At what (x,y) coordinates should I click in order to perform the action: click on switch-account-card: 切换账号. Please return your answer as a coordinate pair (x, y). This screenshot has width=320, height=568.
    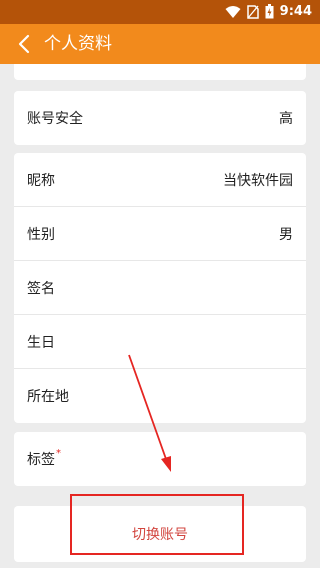
    Looking at the image, I should click on (160, 534).